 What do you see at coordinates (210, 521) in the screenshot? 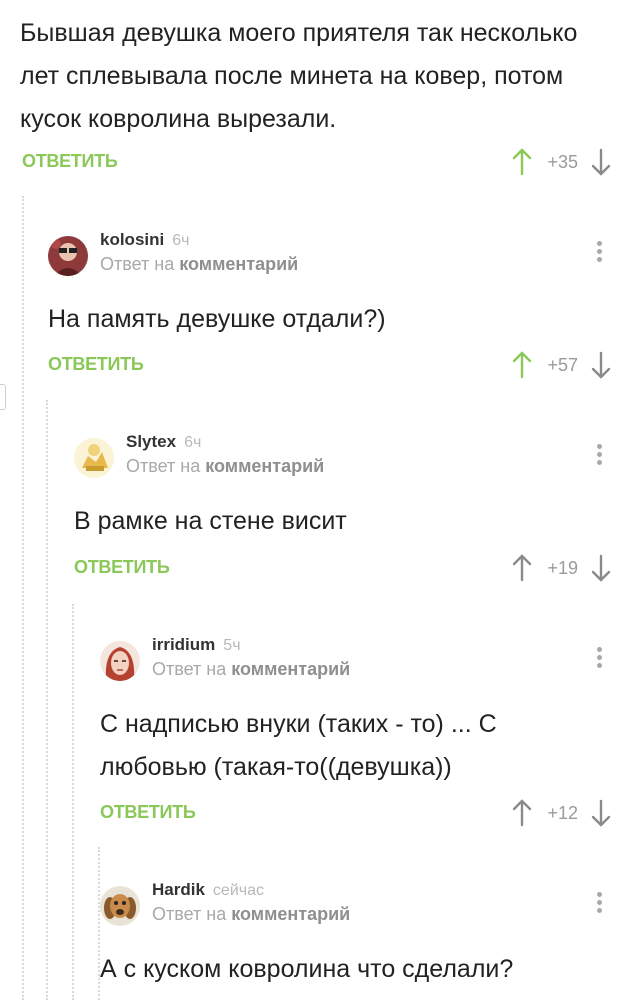
I see `comment-text: В рамке на стене висит` at bounding box center [210, 521].